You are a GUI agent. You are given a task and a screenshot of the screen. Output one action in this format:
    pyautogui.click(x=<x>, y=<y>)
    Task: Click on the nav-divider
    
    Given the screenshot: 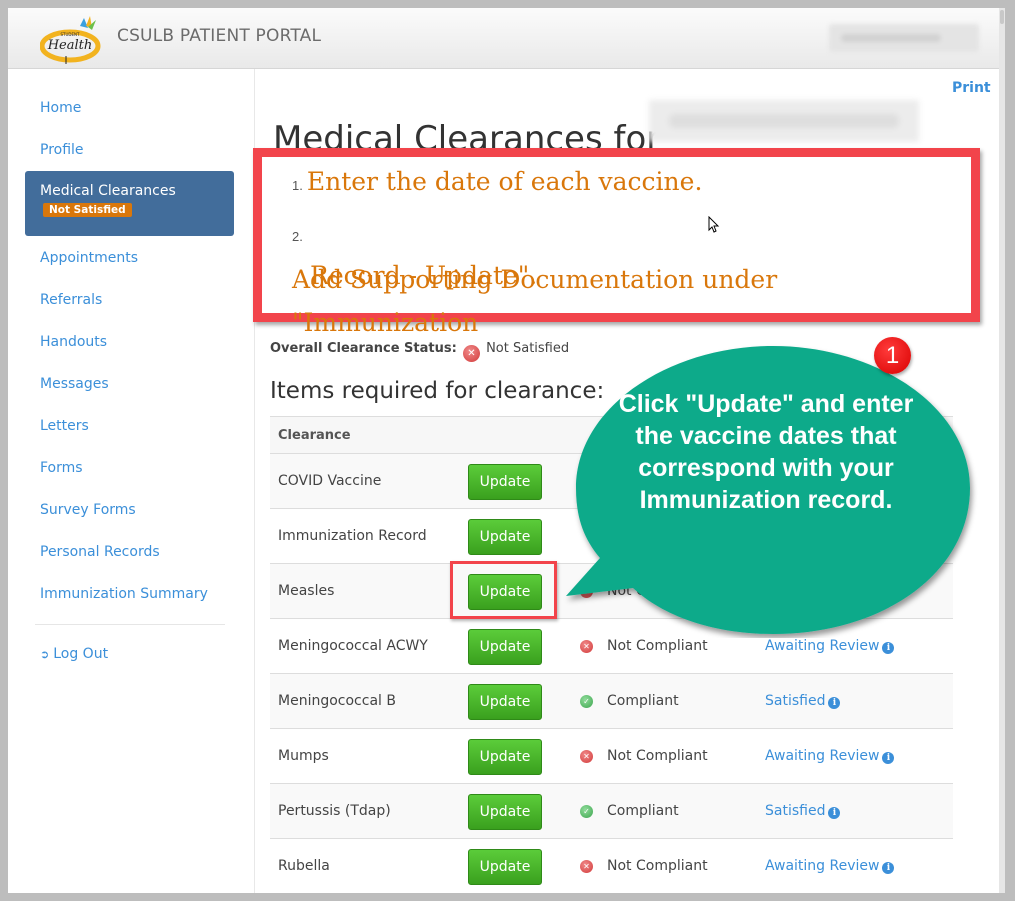 What is the action you would take?
    pyautogui.click(x=130, y=624)
    